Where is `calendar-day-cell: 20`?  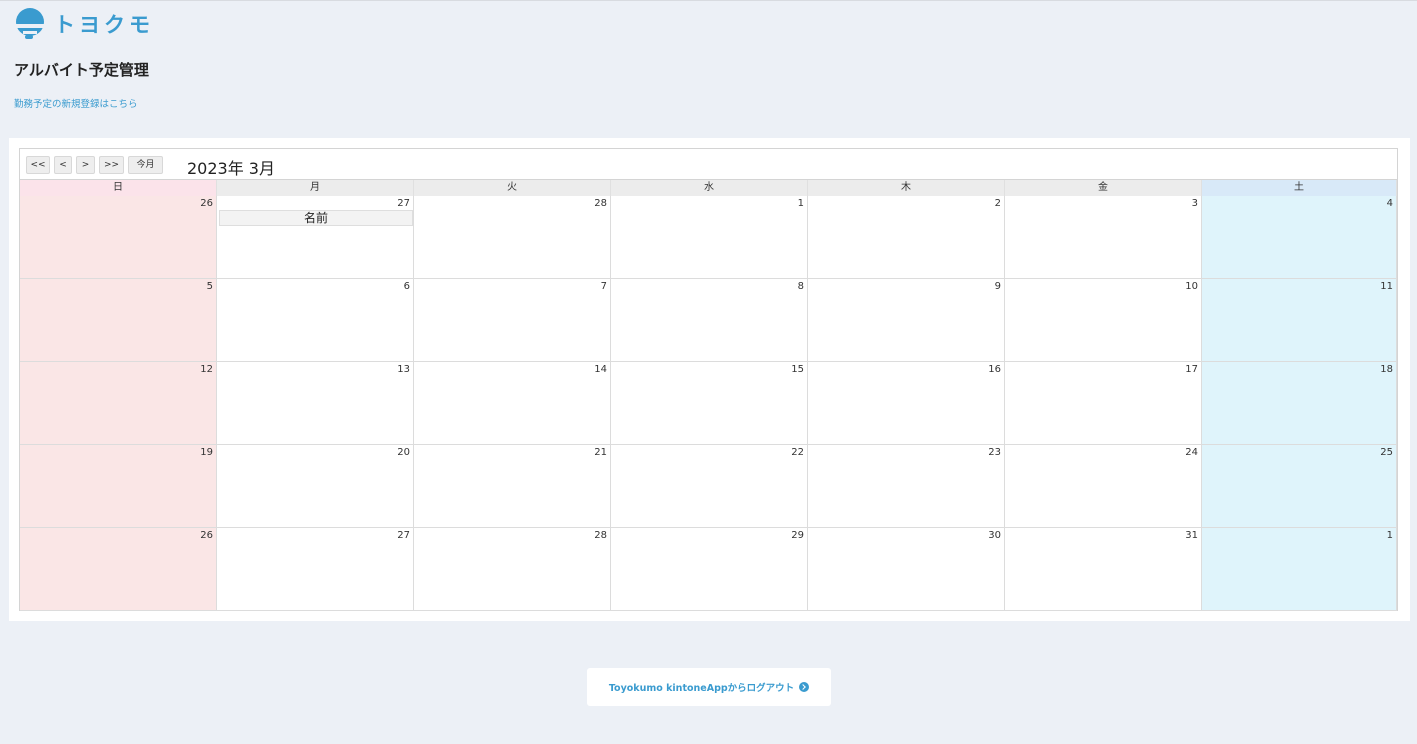 calendar-day-cell: 20 is located at coordinates (315, 486).